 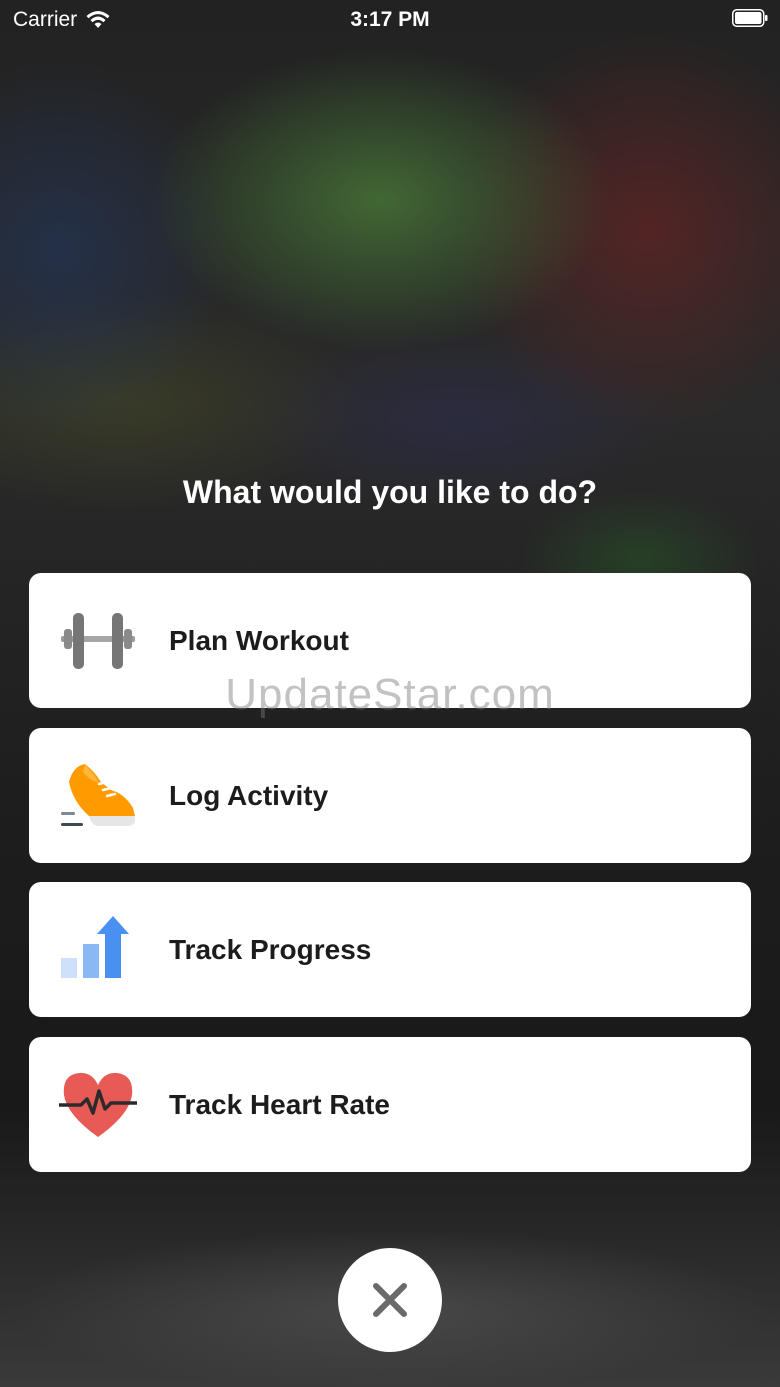 I want to click on status-time: 3:17 PM, so click(x=390, y=19).